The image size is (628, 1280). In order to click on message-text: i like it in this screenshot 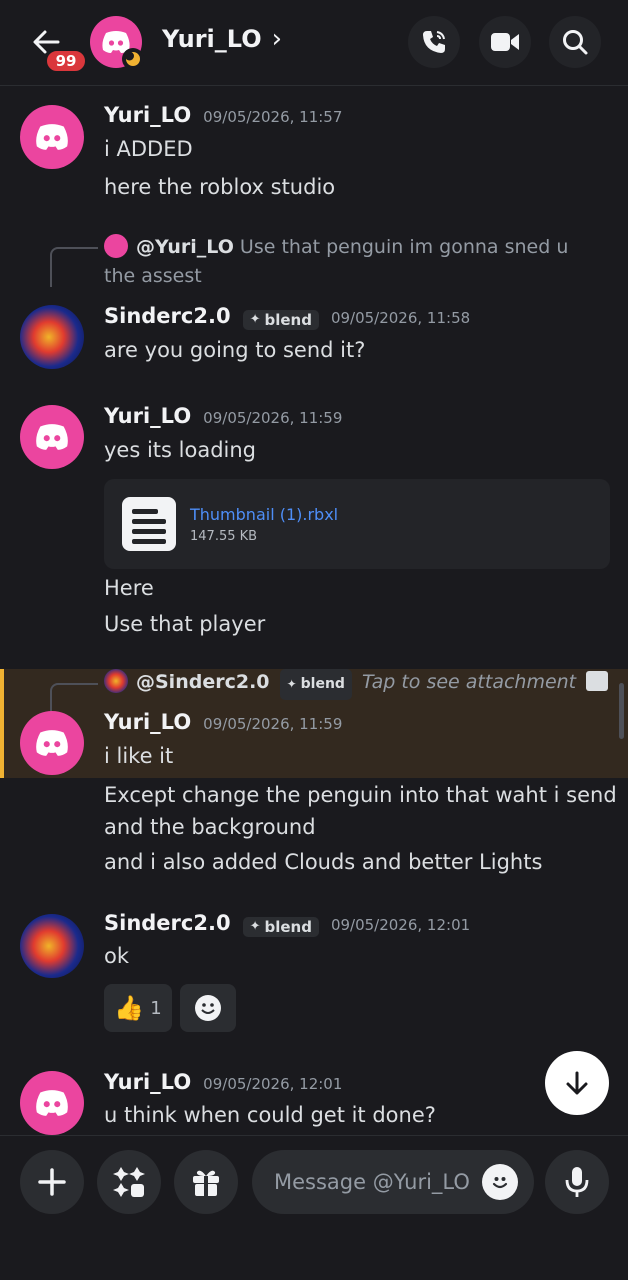, I will do `click(139, 756)`.